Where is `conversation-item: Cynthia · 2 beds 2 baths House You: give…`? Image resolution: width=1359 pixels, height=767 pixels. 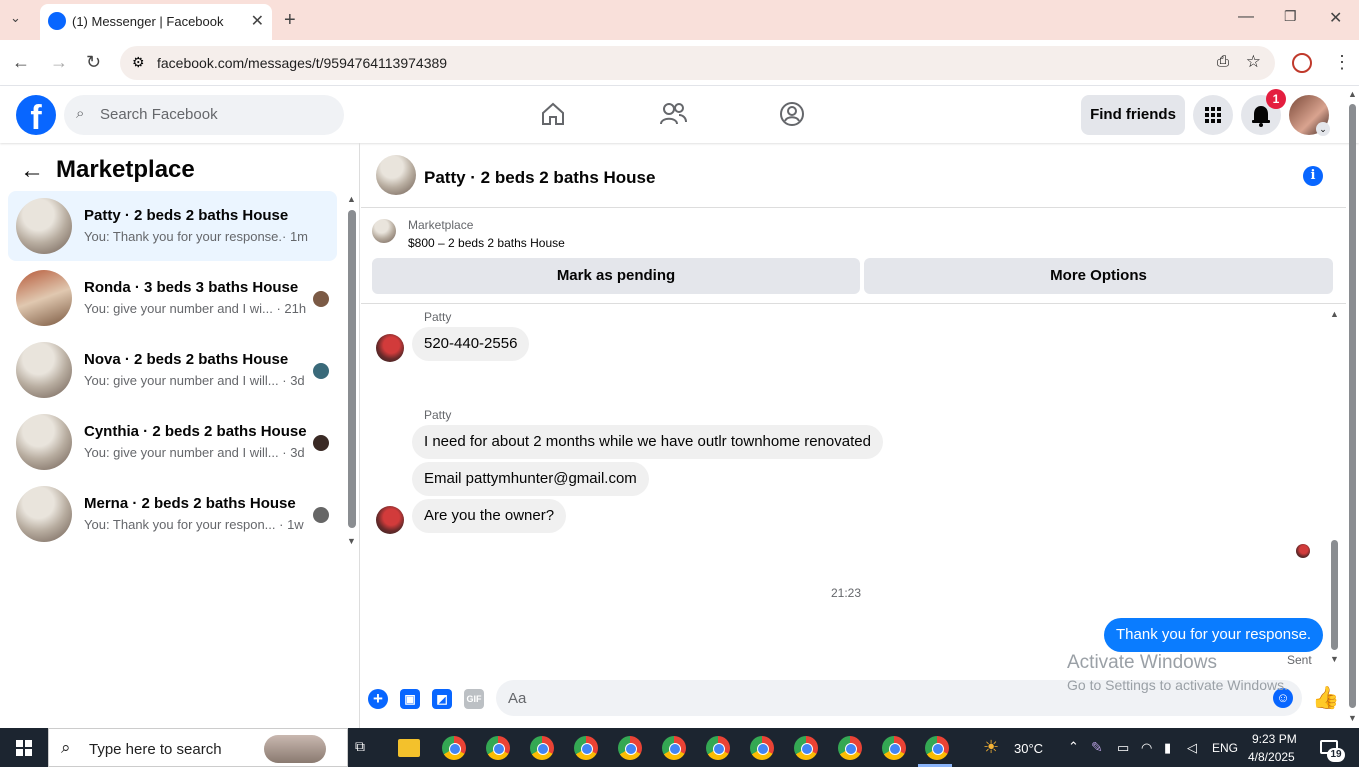
conversation-item: Cynthia · 2 beds 2 baths House You: give… is located at coordinates (172, 442).